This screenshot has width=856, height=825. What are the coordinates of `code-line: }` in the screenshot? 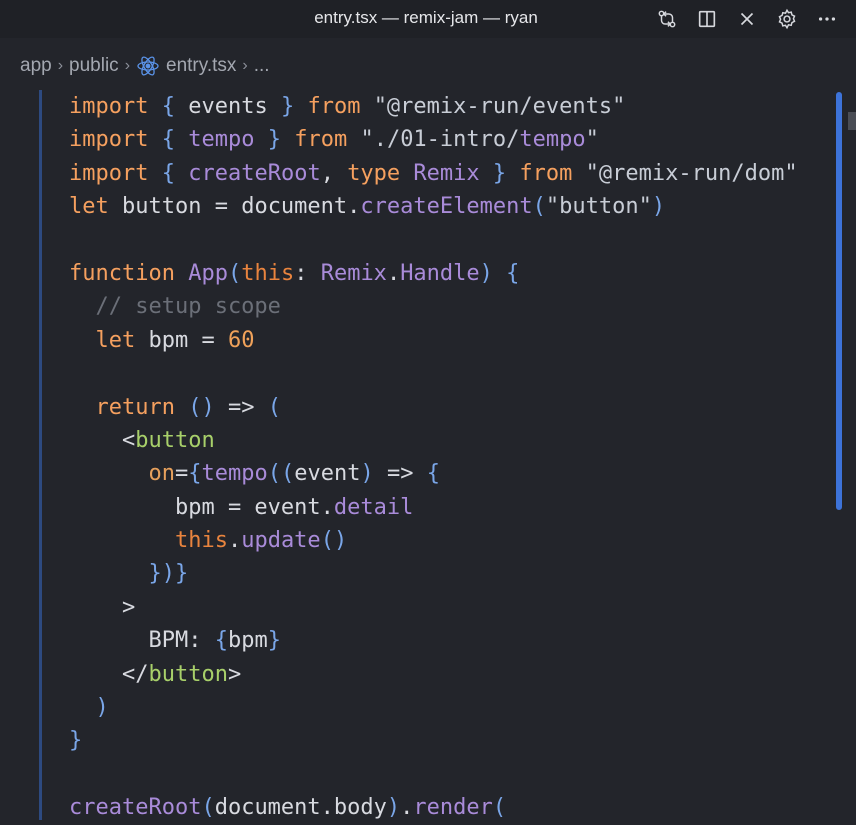 It's located at (433, 740).